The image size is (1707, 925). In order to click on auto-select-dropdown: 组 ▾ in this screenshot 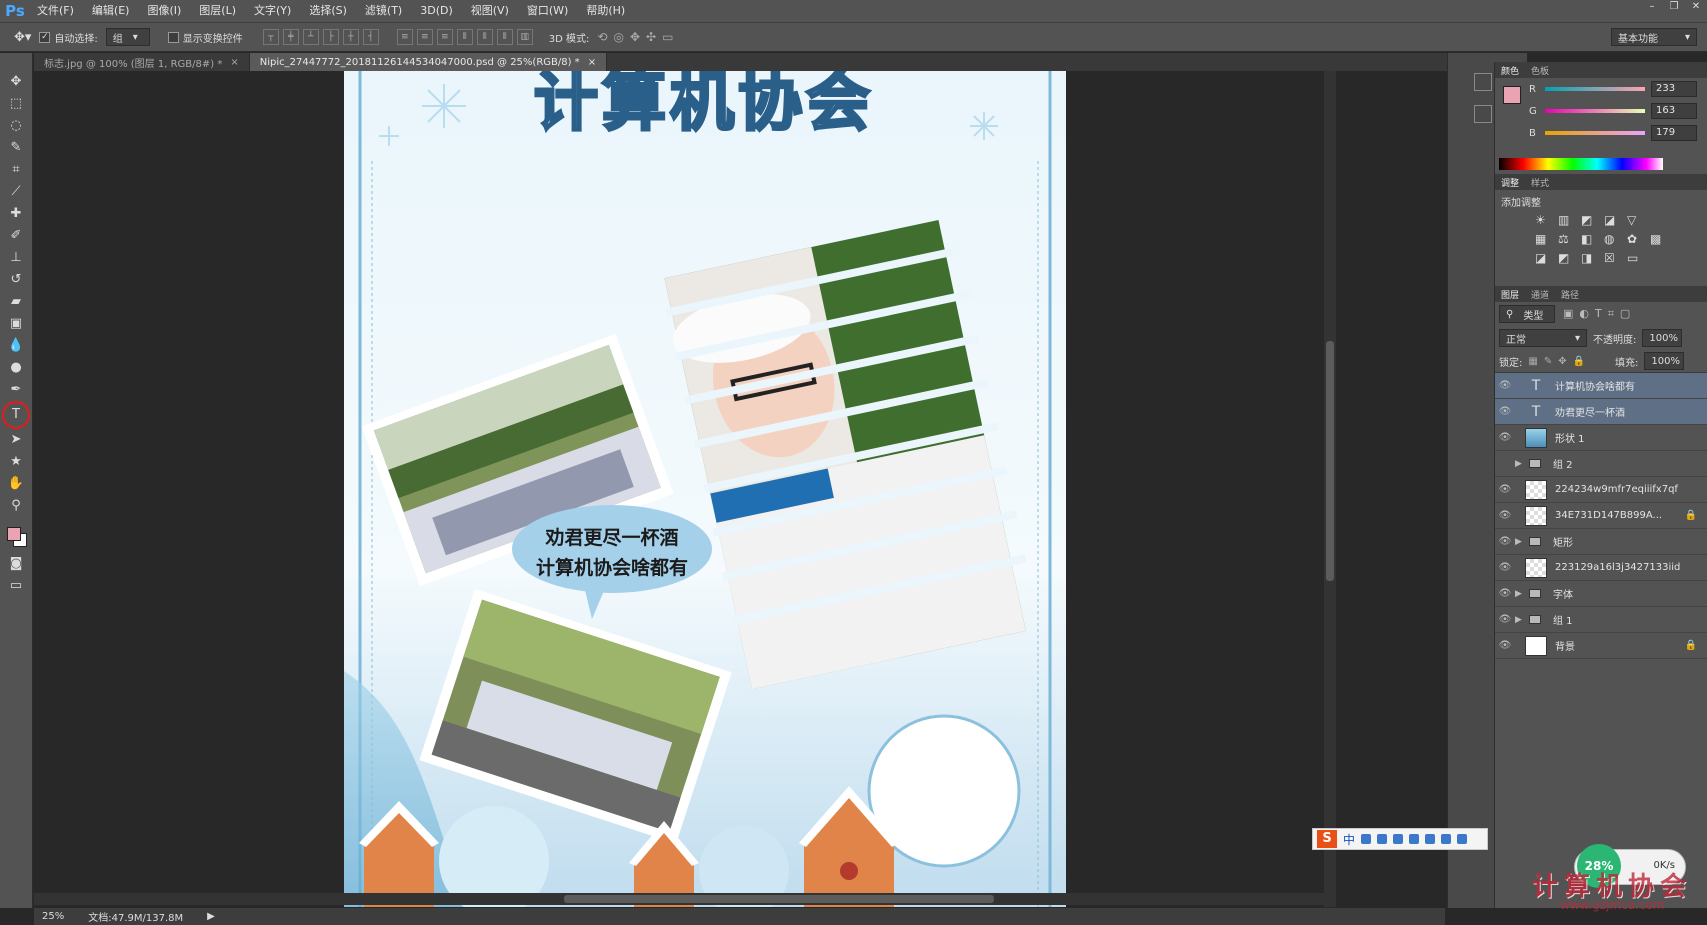, I will do `click(127, 37)`.